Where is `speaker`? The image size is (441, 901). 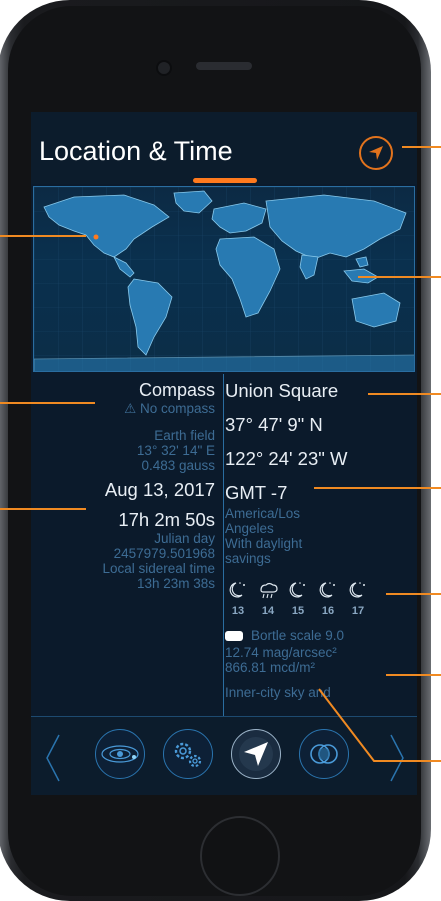
speaker is located at coordinates (224, 66).